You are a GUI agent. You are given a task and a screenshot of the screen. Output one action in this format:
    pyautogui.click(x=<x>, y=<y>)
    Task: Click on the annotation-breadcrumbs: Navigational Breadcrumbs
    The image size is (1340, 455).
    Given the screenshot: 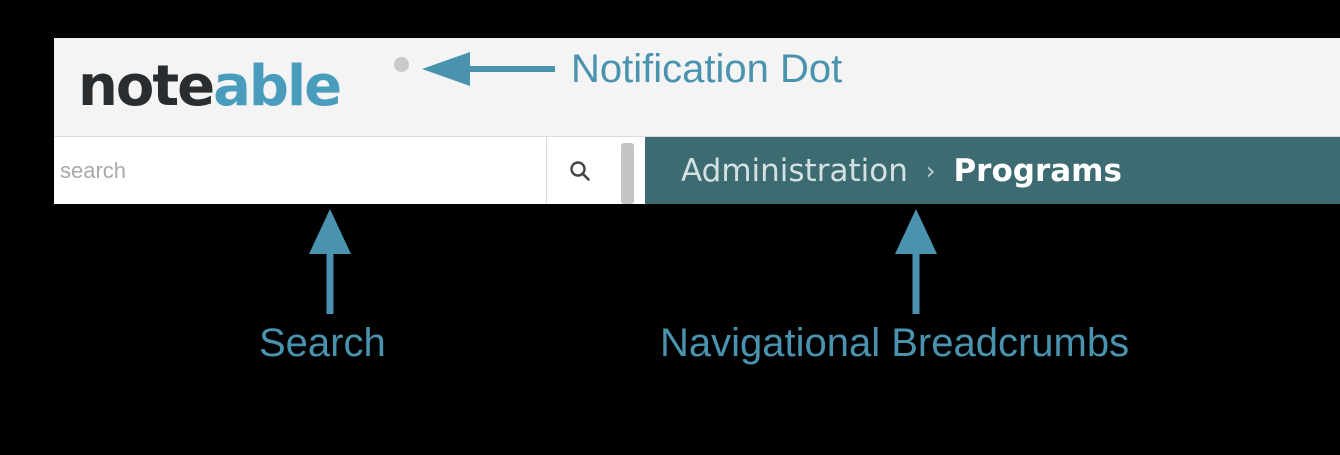 What is the action you would take?
    pyautogui.click(x=895, y=343)
    